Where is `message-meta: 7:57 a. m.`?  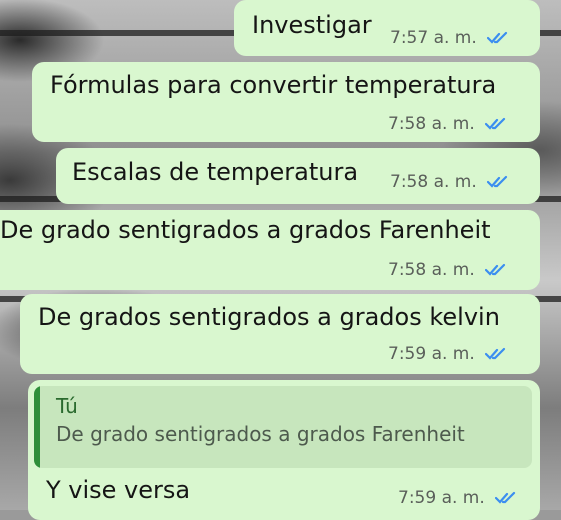
message-meta: 7:57 a. m. is located at coordinates (450, 38).